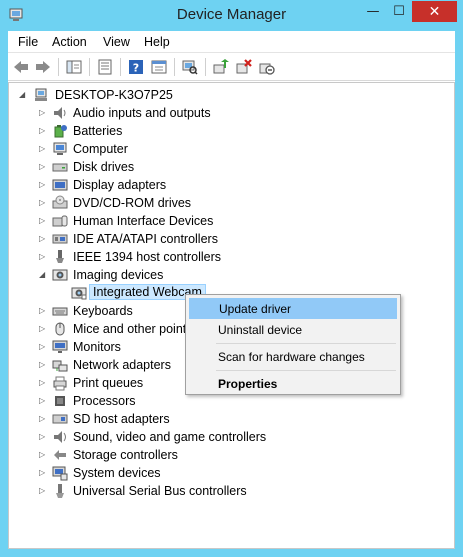 This screenshot has width=463, height=557. Describe the element at coordinates (229, 455) in the screenshot. I see `tree-category-node: ▷ Storage controllers` at that location.